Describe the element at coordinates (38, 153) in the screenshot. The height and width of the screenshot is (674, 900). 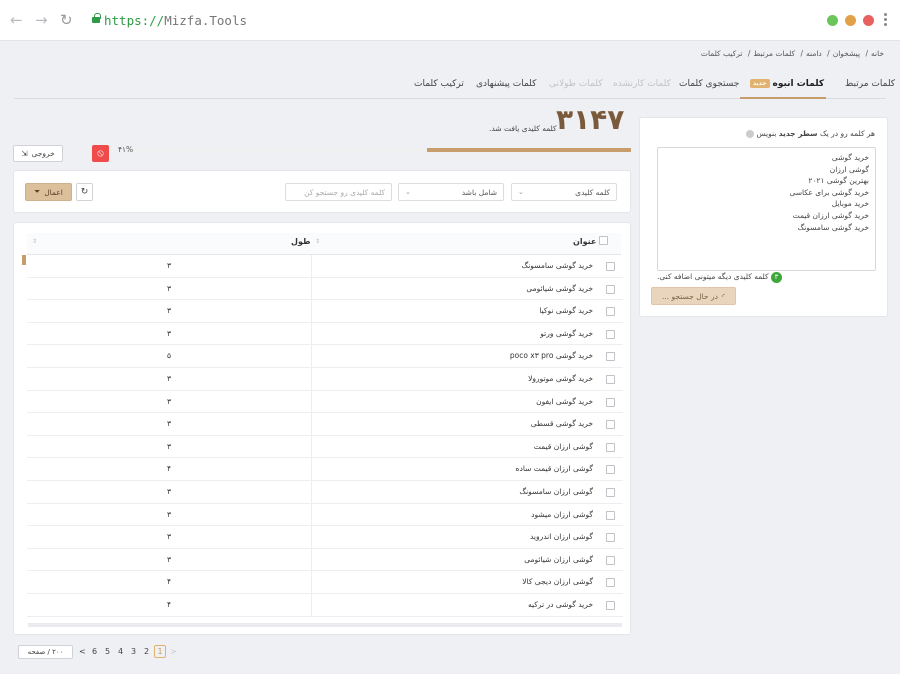
I see `export-button: خروجی ⇲` at that location.